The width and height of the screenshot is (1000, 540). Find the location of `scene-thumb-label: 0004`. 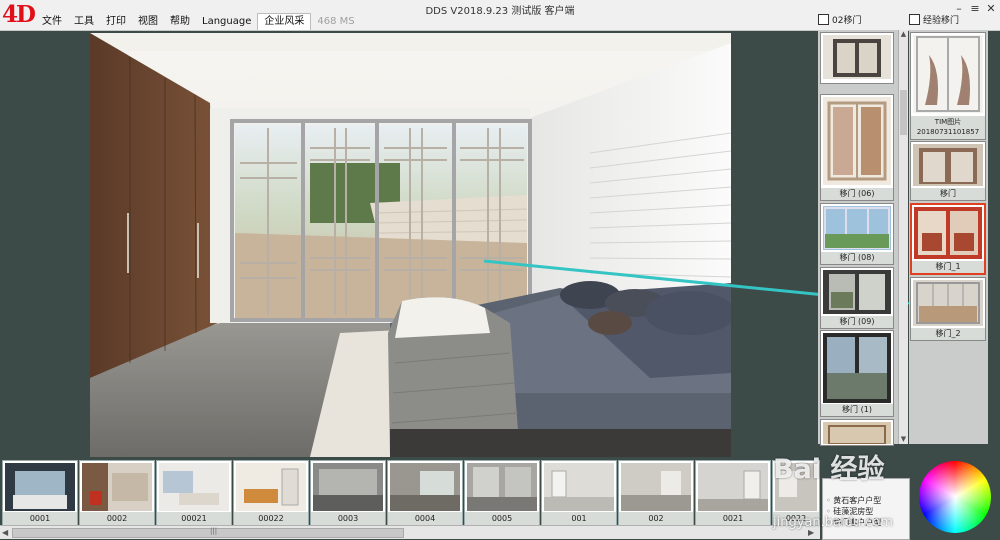

scene-thumb-label: 0004 is located at coordinates (425, 518).